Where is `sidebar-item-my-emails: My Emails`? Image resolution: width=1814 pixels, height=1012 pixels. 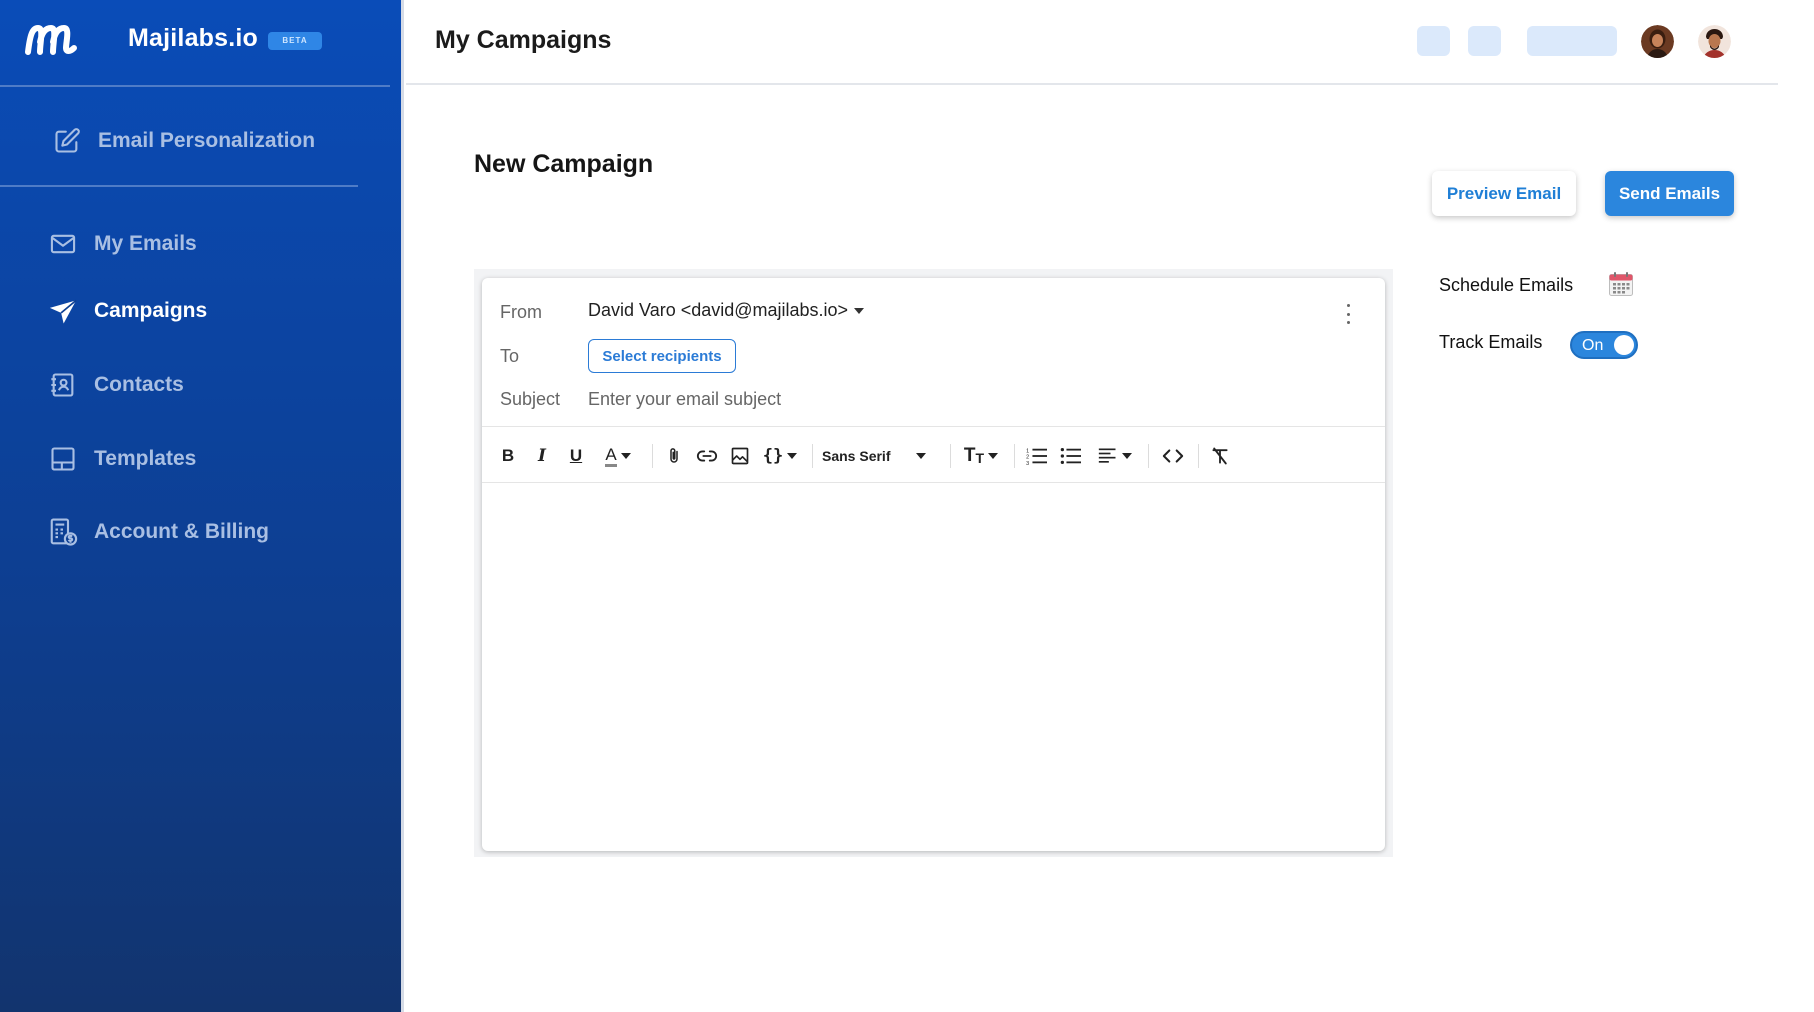 sidebar-item-my-emails: My Emails is located at coordinates (122, 244).